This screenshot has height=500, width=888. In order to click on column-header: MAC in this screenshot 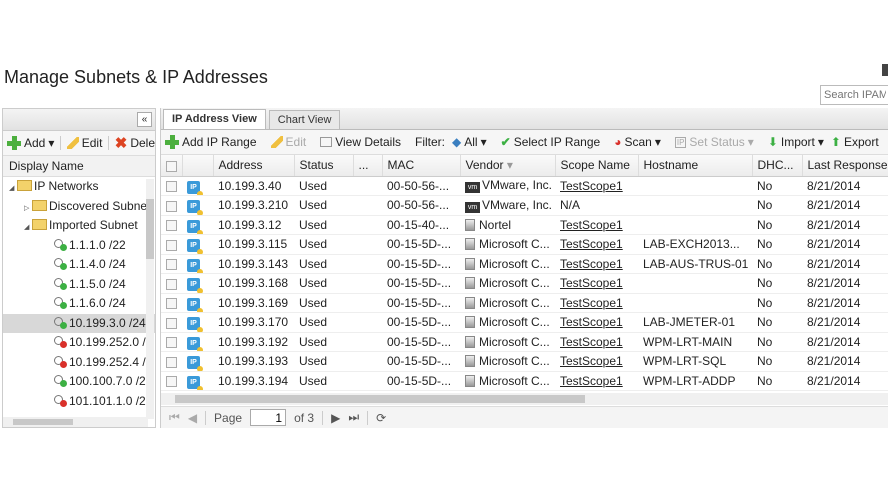, I will do `click(421, 166)`.